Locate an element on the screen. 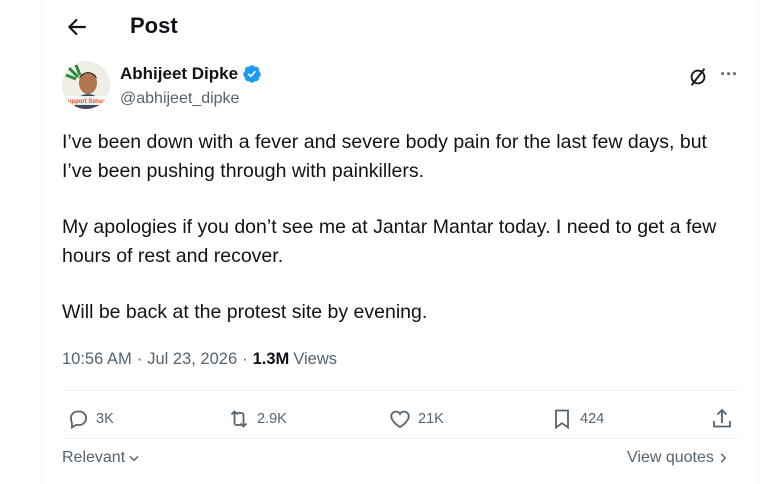 The width and height of the screenshot is (768, 484). repost-icon is located at coordinates (239, 419).